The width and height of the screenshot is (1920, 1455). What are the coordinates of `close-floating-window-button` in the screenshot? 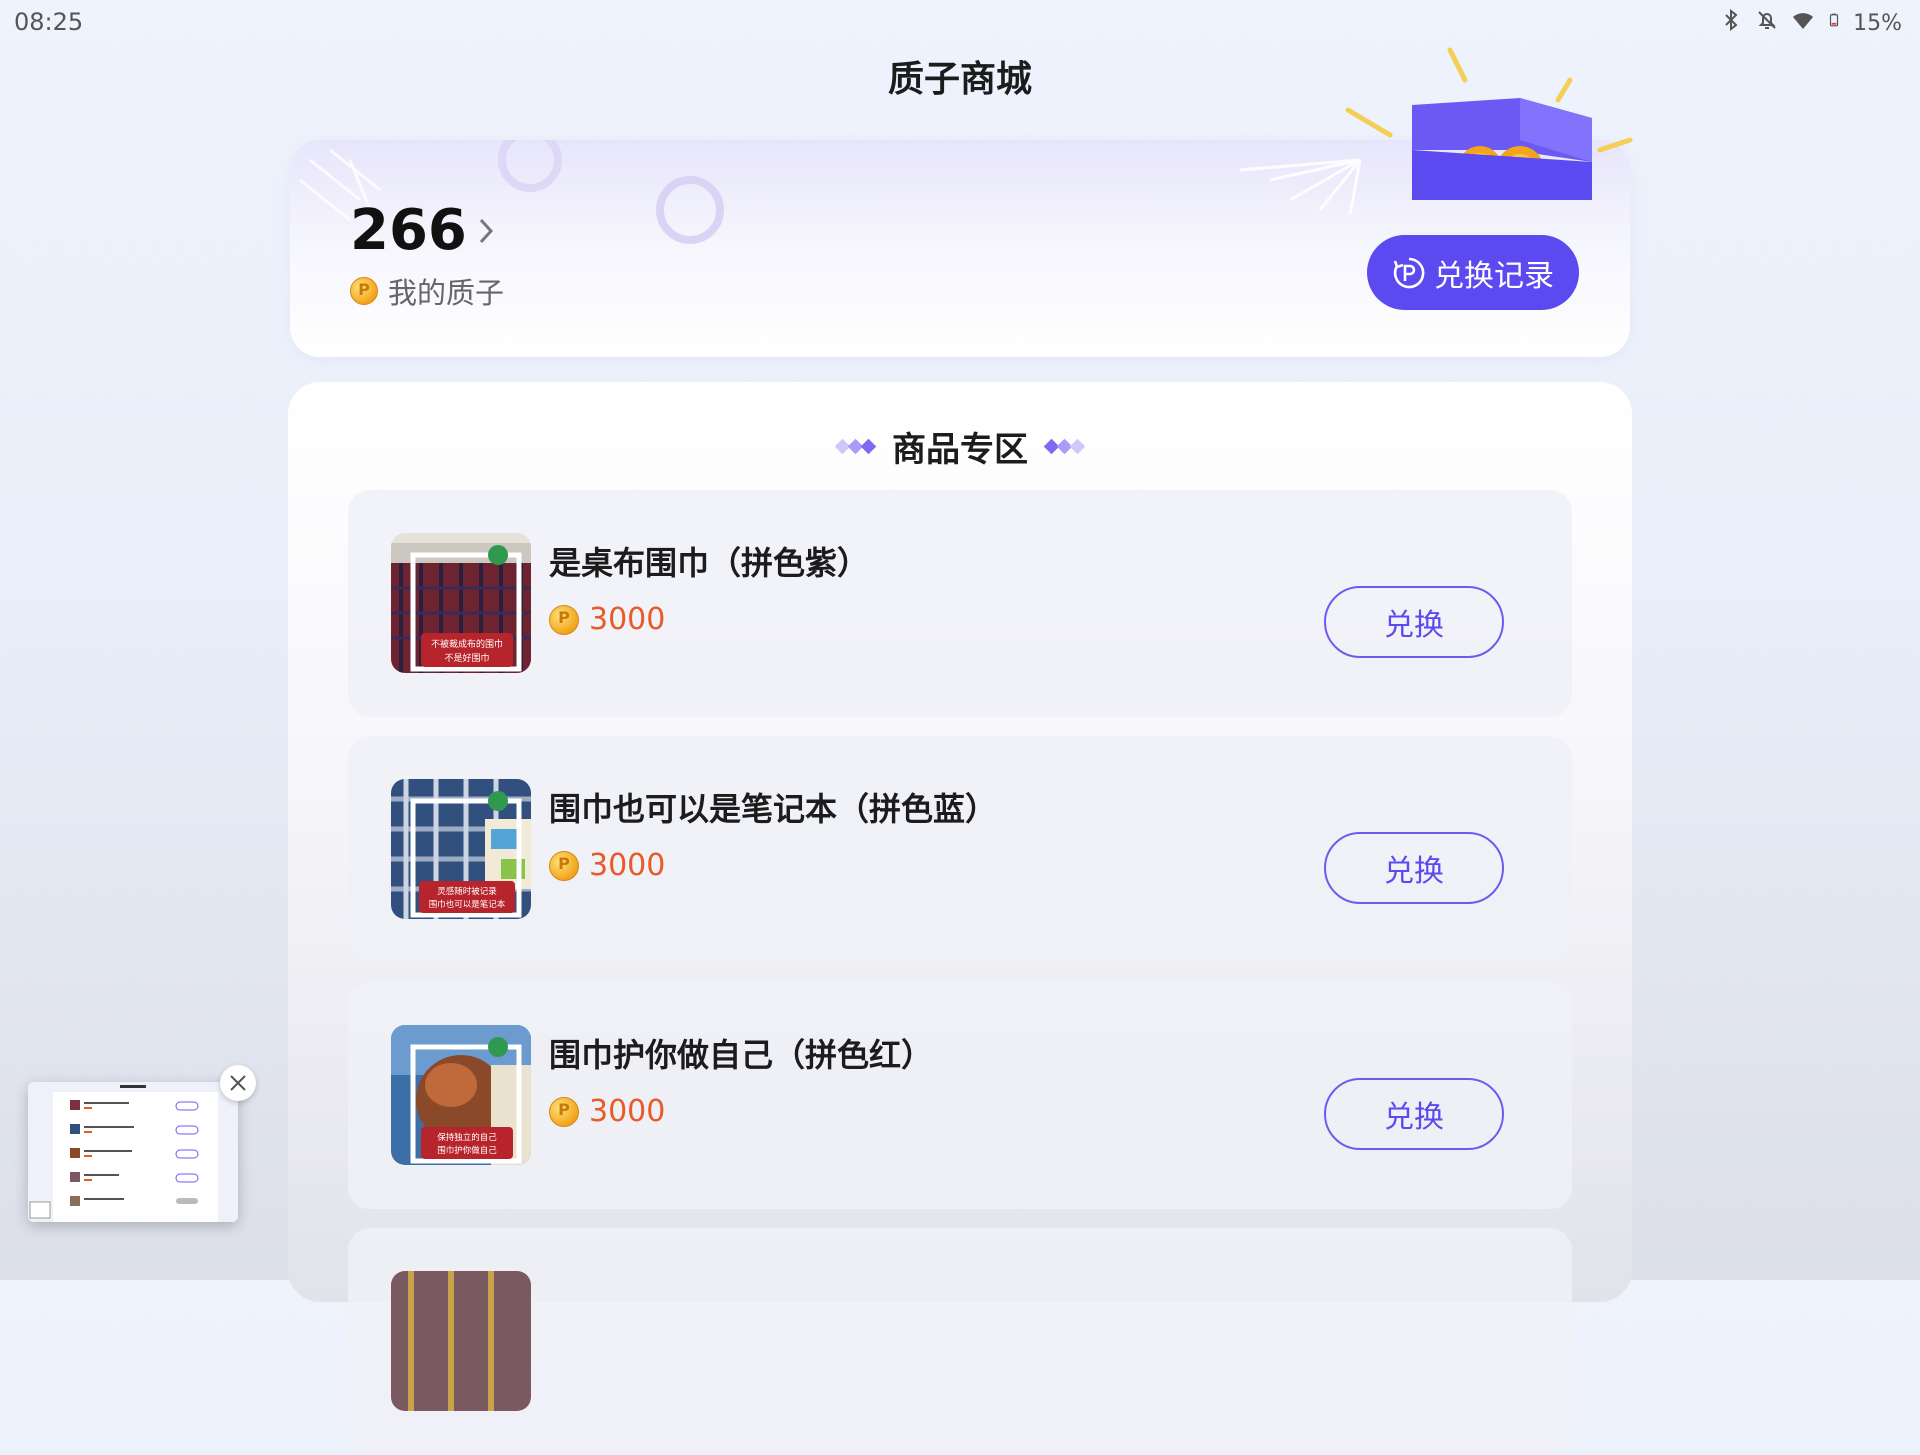 It's located at (238, 1083).